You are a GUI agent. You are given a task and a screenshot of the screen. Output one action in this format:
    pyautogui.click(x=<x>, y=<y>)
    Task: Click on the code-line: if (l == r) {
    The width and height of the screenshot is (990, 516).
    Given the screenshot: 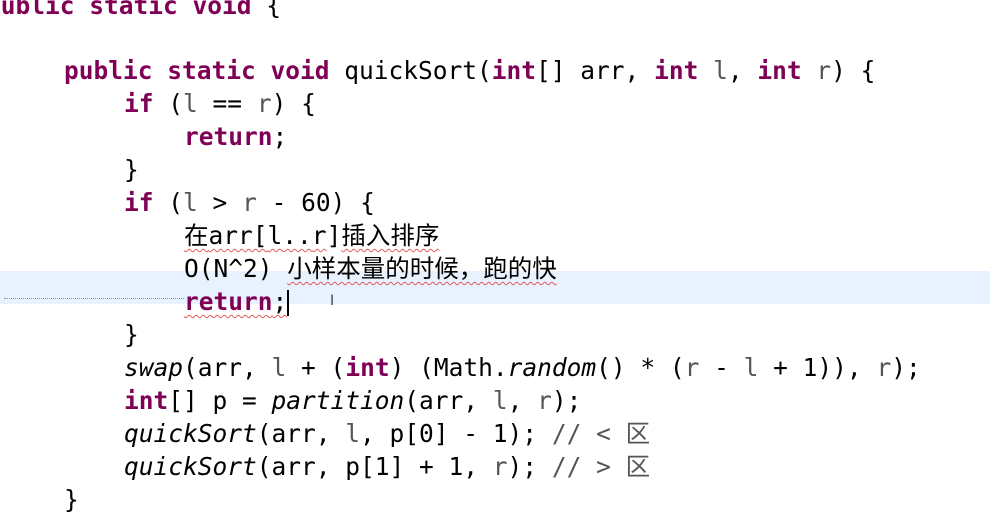 What is the action you would take?
    pyautogui.click(x=220, y=103)
    